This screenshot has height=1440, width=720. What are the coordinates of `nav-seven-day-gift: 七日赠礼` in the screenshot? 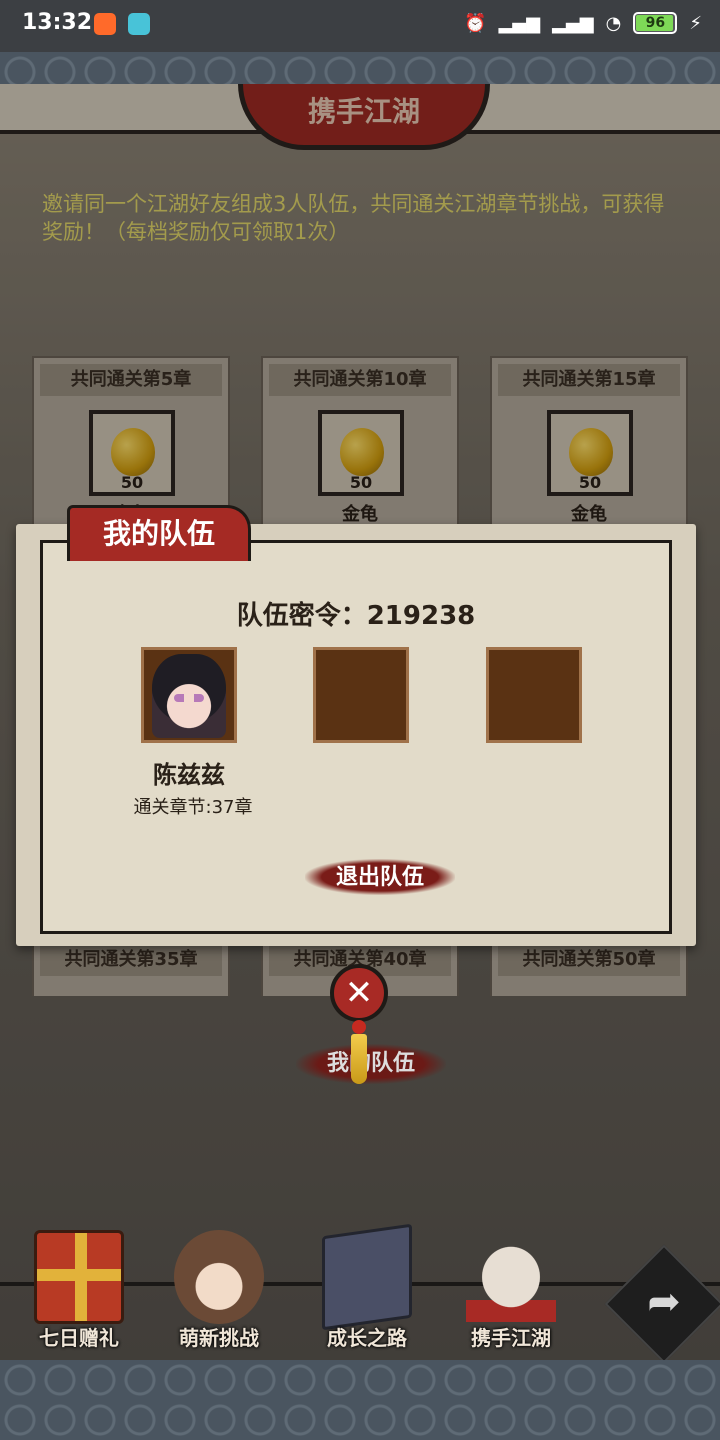 It's located at (79, 1289).